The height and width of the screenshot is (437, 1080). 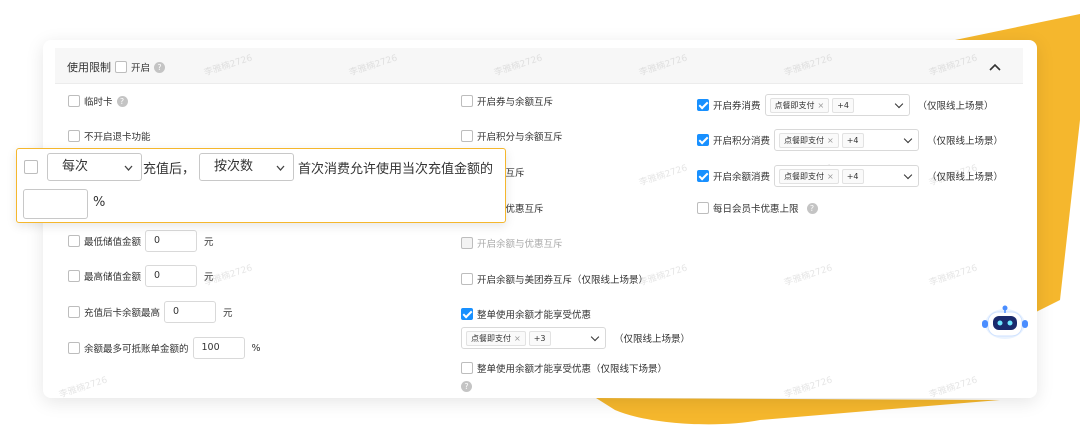 What do you see at coordinates (234, 166) in the screenshot?
I see `mode-select-value: 按次数` at bounding box center [234, 166].